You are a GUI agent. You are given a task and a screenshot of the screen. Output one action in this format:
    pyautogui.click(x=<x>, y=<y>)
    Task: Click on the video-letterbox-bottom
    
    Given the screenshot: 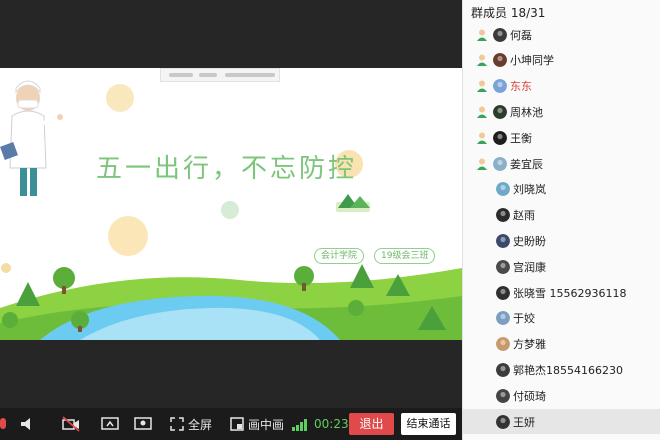 What is the action you would take?
    pyautogui.click(x=231, y=374)
    